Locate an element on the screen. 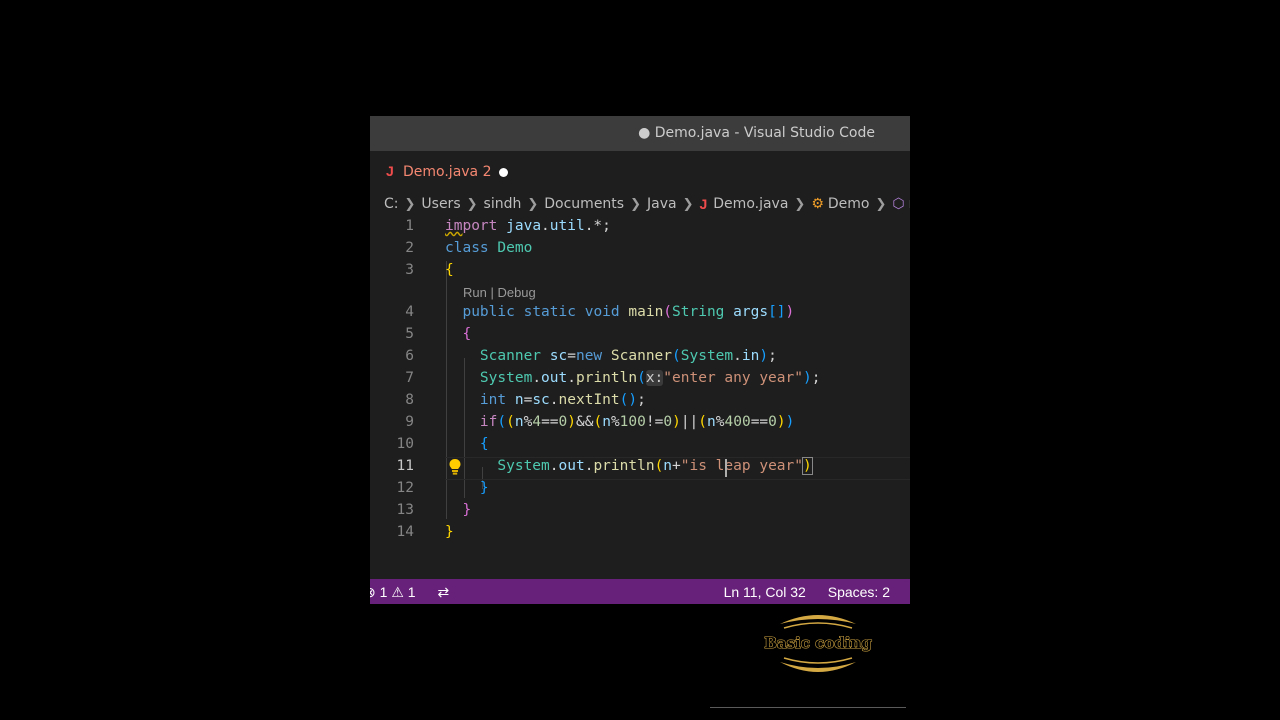  error-count: 1 is located at coordinates (383, 592).